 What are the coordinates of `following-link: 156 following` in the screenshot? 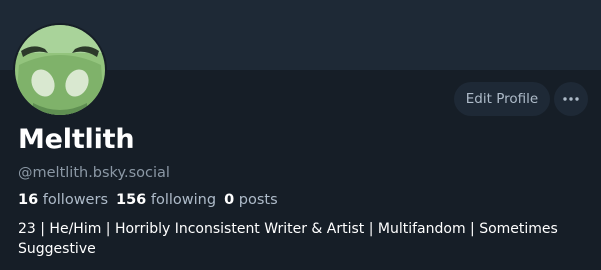 It's located at (166, 200).